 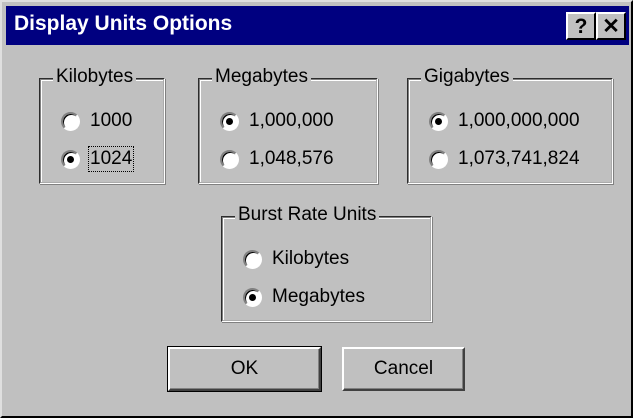 I want to click on radio-mb-1048576-label: 1,048,576, so click(x=291, y=158).